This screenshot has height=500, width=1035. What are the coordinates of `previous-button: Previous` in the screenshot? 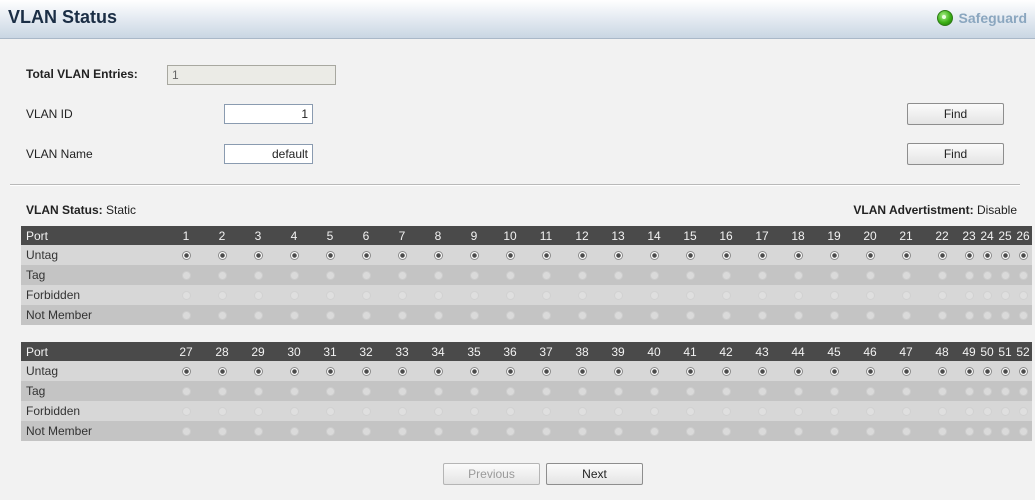 It's located at (491, 474).